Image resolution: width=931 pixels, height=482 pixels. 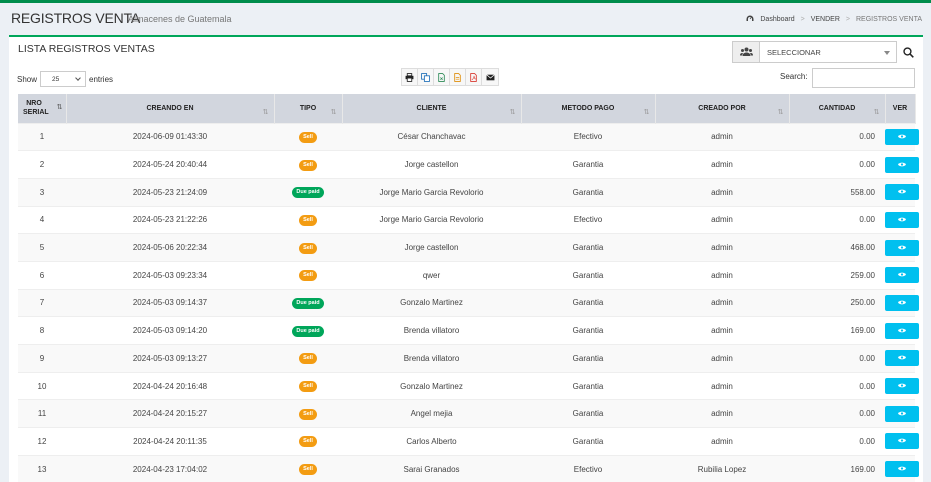 I want to click on csv-icon, so click(x=441, y=77).